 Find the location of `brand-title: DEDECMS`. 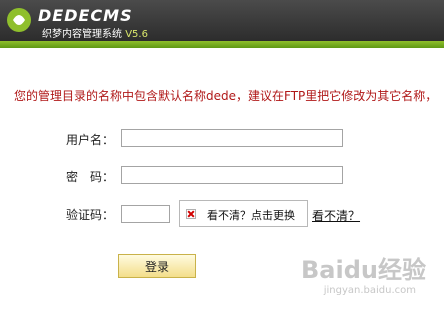

brand-title: DEDECMS is located at coordinates (85, 15).